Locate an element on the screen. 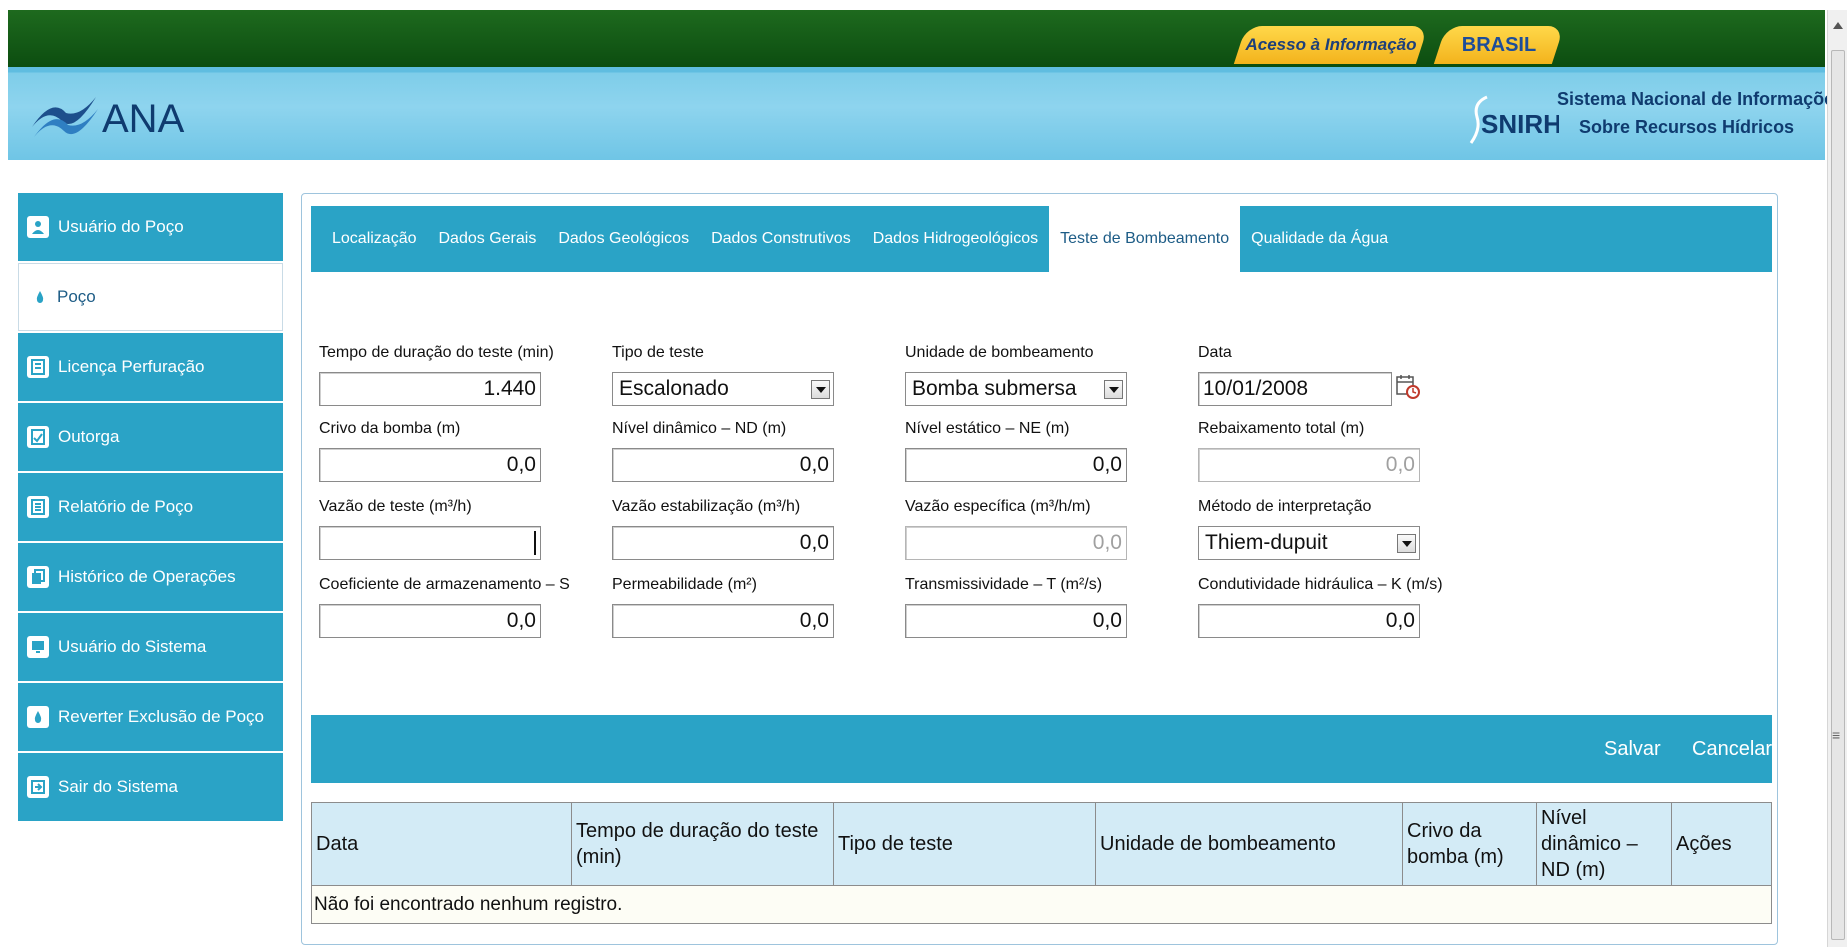 Image resolution: width=1847 pixels, height=947 pixels. snirh-logo-text: SNIRH is located at coordinates (1520, 124).